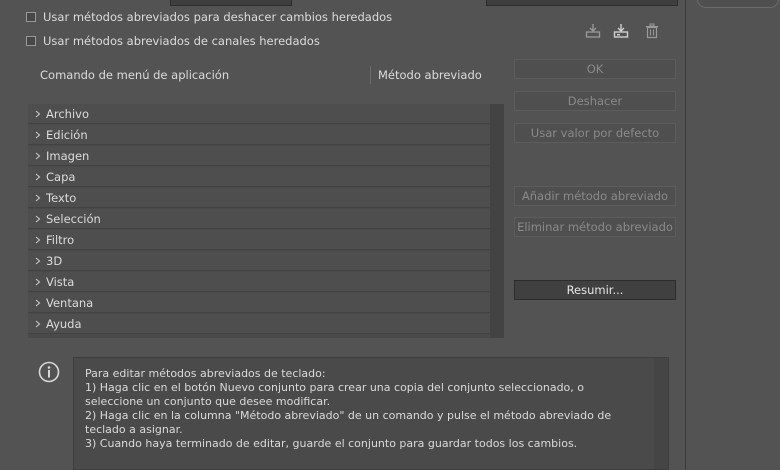  I want to click on table-row-label: Ayuda, so click(64, 323).